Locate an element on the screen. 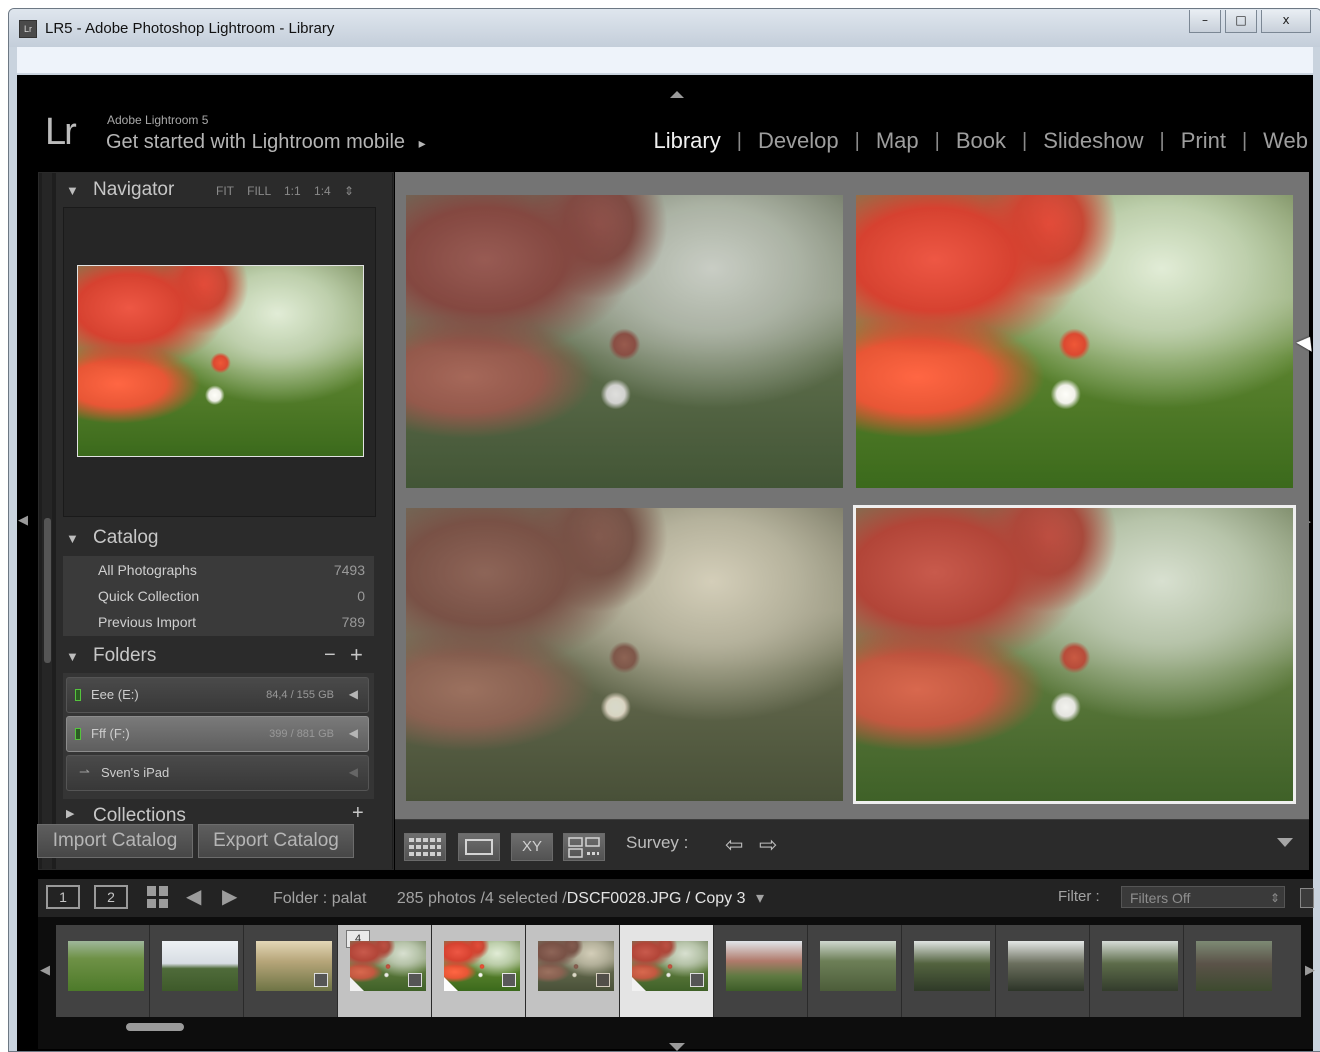 The image size is (1320, 1052). survey-view-icon is located at coordinates (584, 847).